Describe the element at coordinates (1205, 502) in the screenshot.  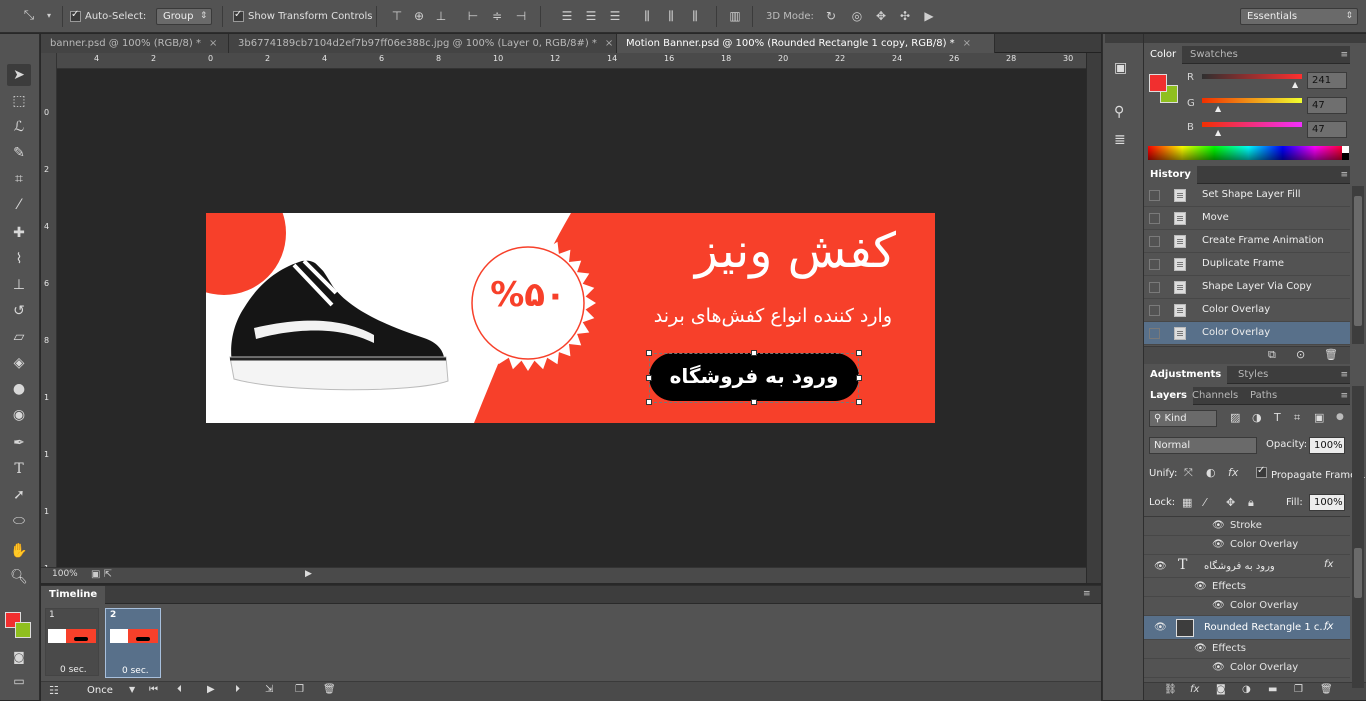
I see `lock-pixels-icon: ⁄` at that location.